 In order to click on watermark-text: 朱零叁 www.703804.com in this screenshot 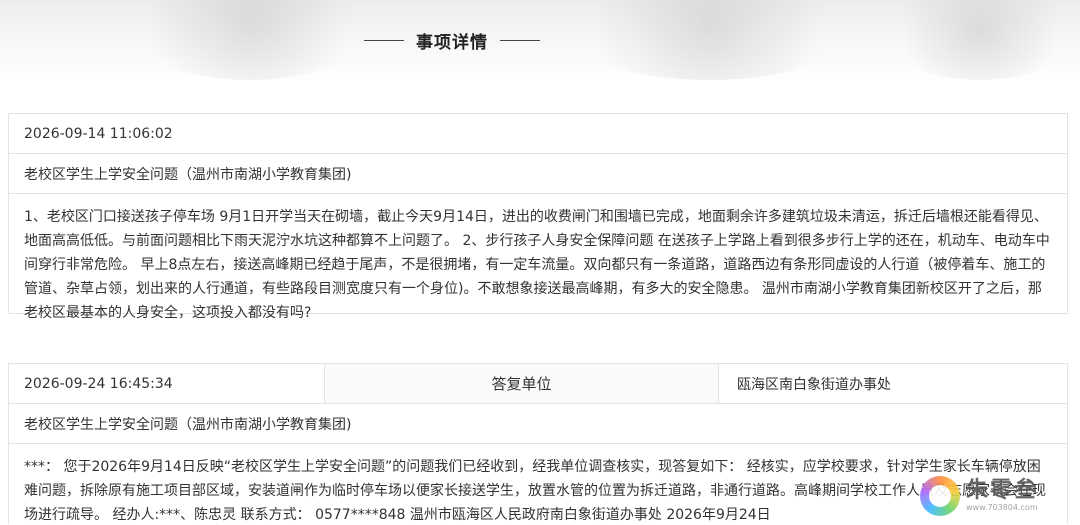, I will do `click(1002, 496)`.